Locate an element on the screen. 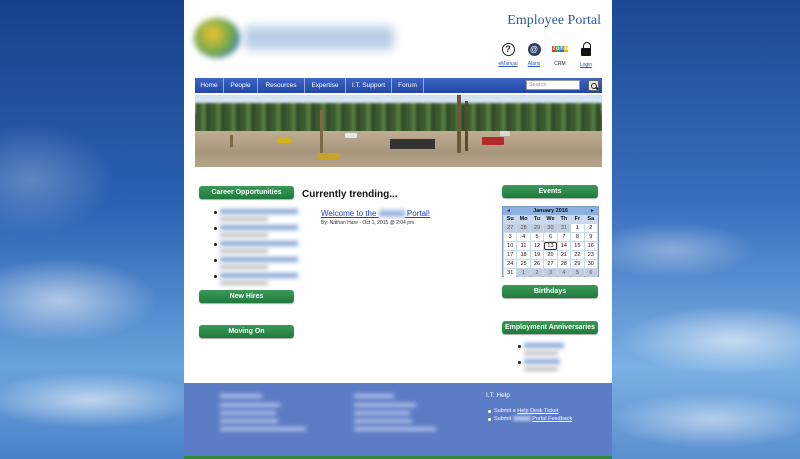 This screenshot has width=800, height=459. nav-it-support: I.T. Support is located at coordinates (369, 85).